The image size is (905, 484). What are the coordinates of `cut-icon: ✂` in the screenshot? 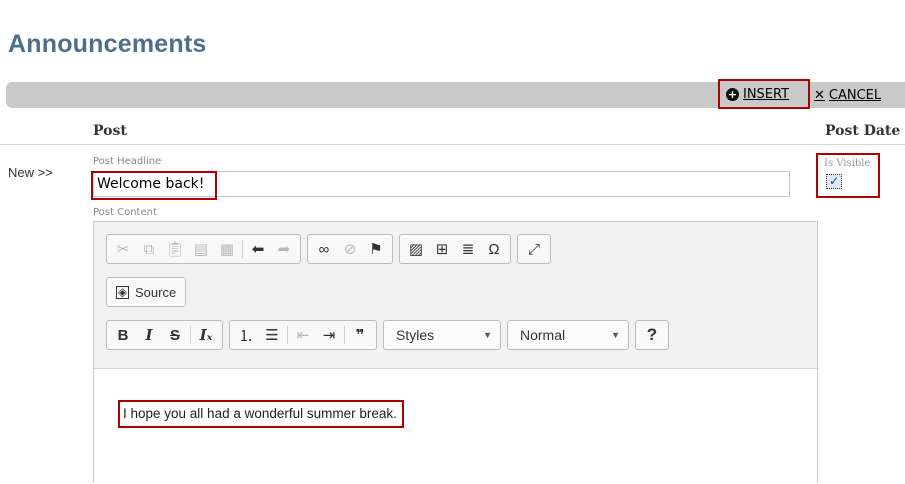 It's located at (123, 249).